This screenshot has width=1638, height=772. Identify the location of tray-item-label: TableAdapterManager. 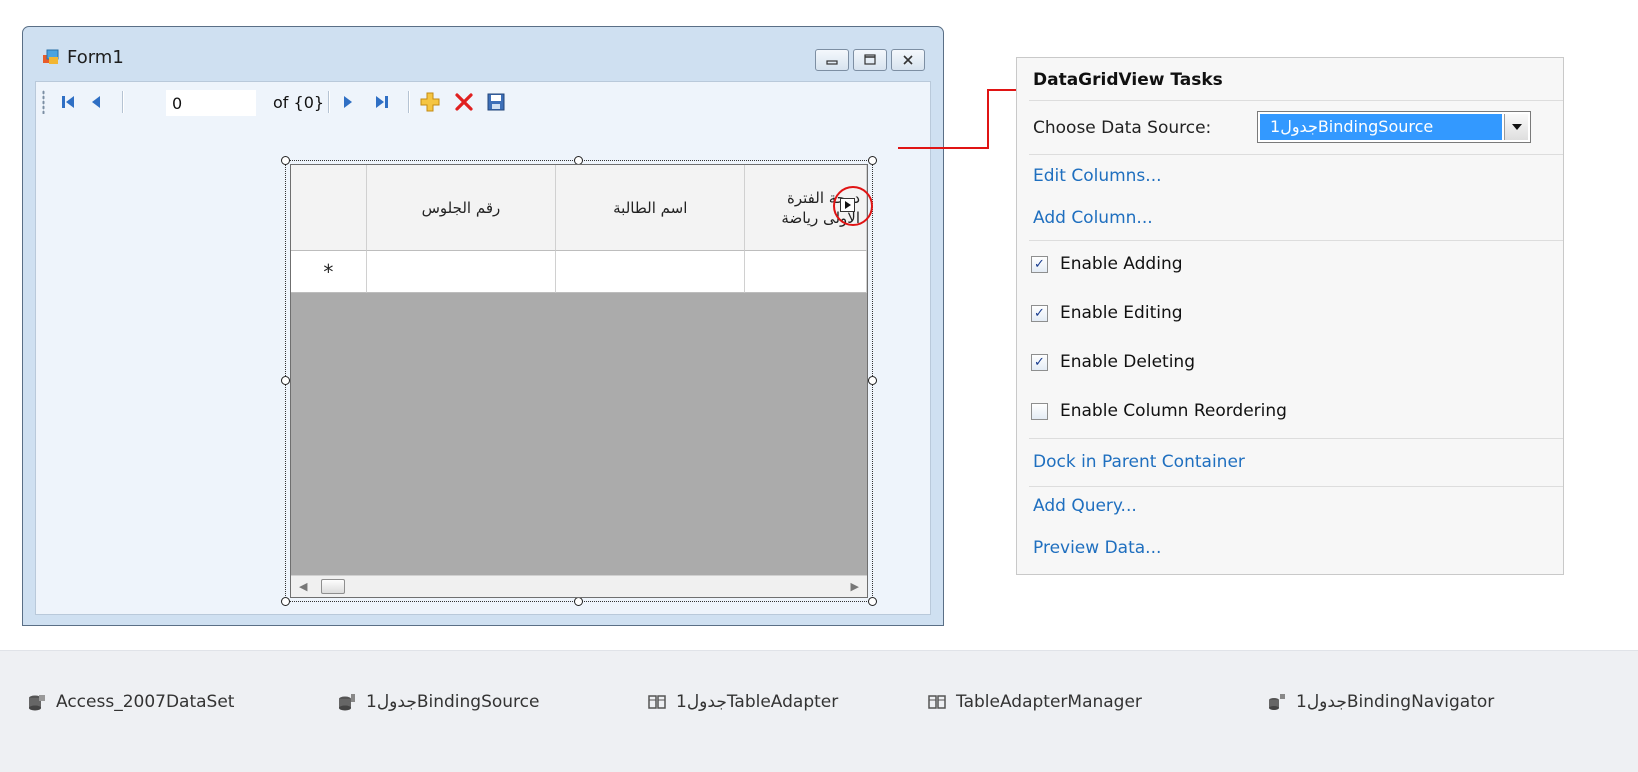
(1049, 702).